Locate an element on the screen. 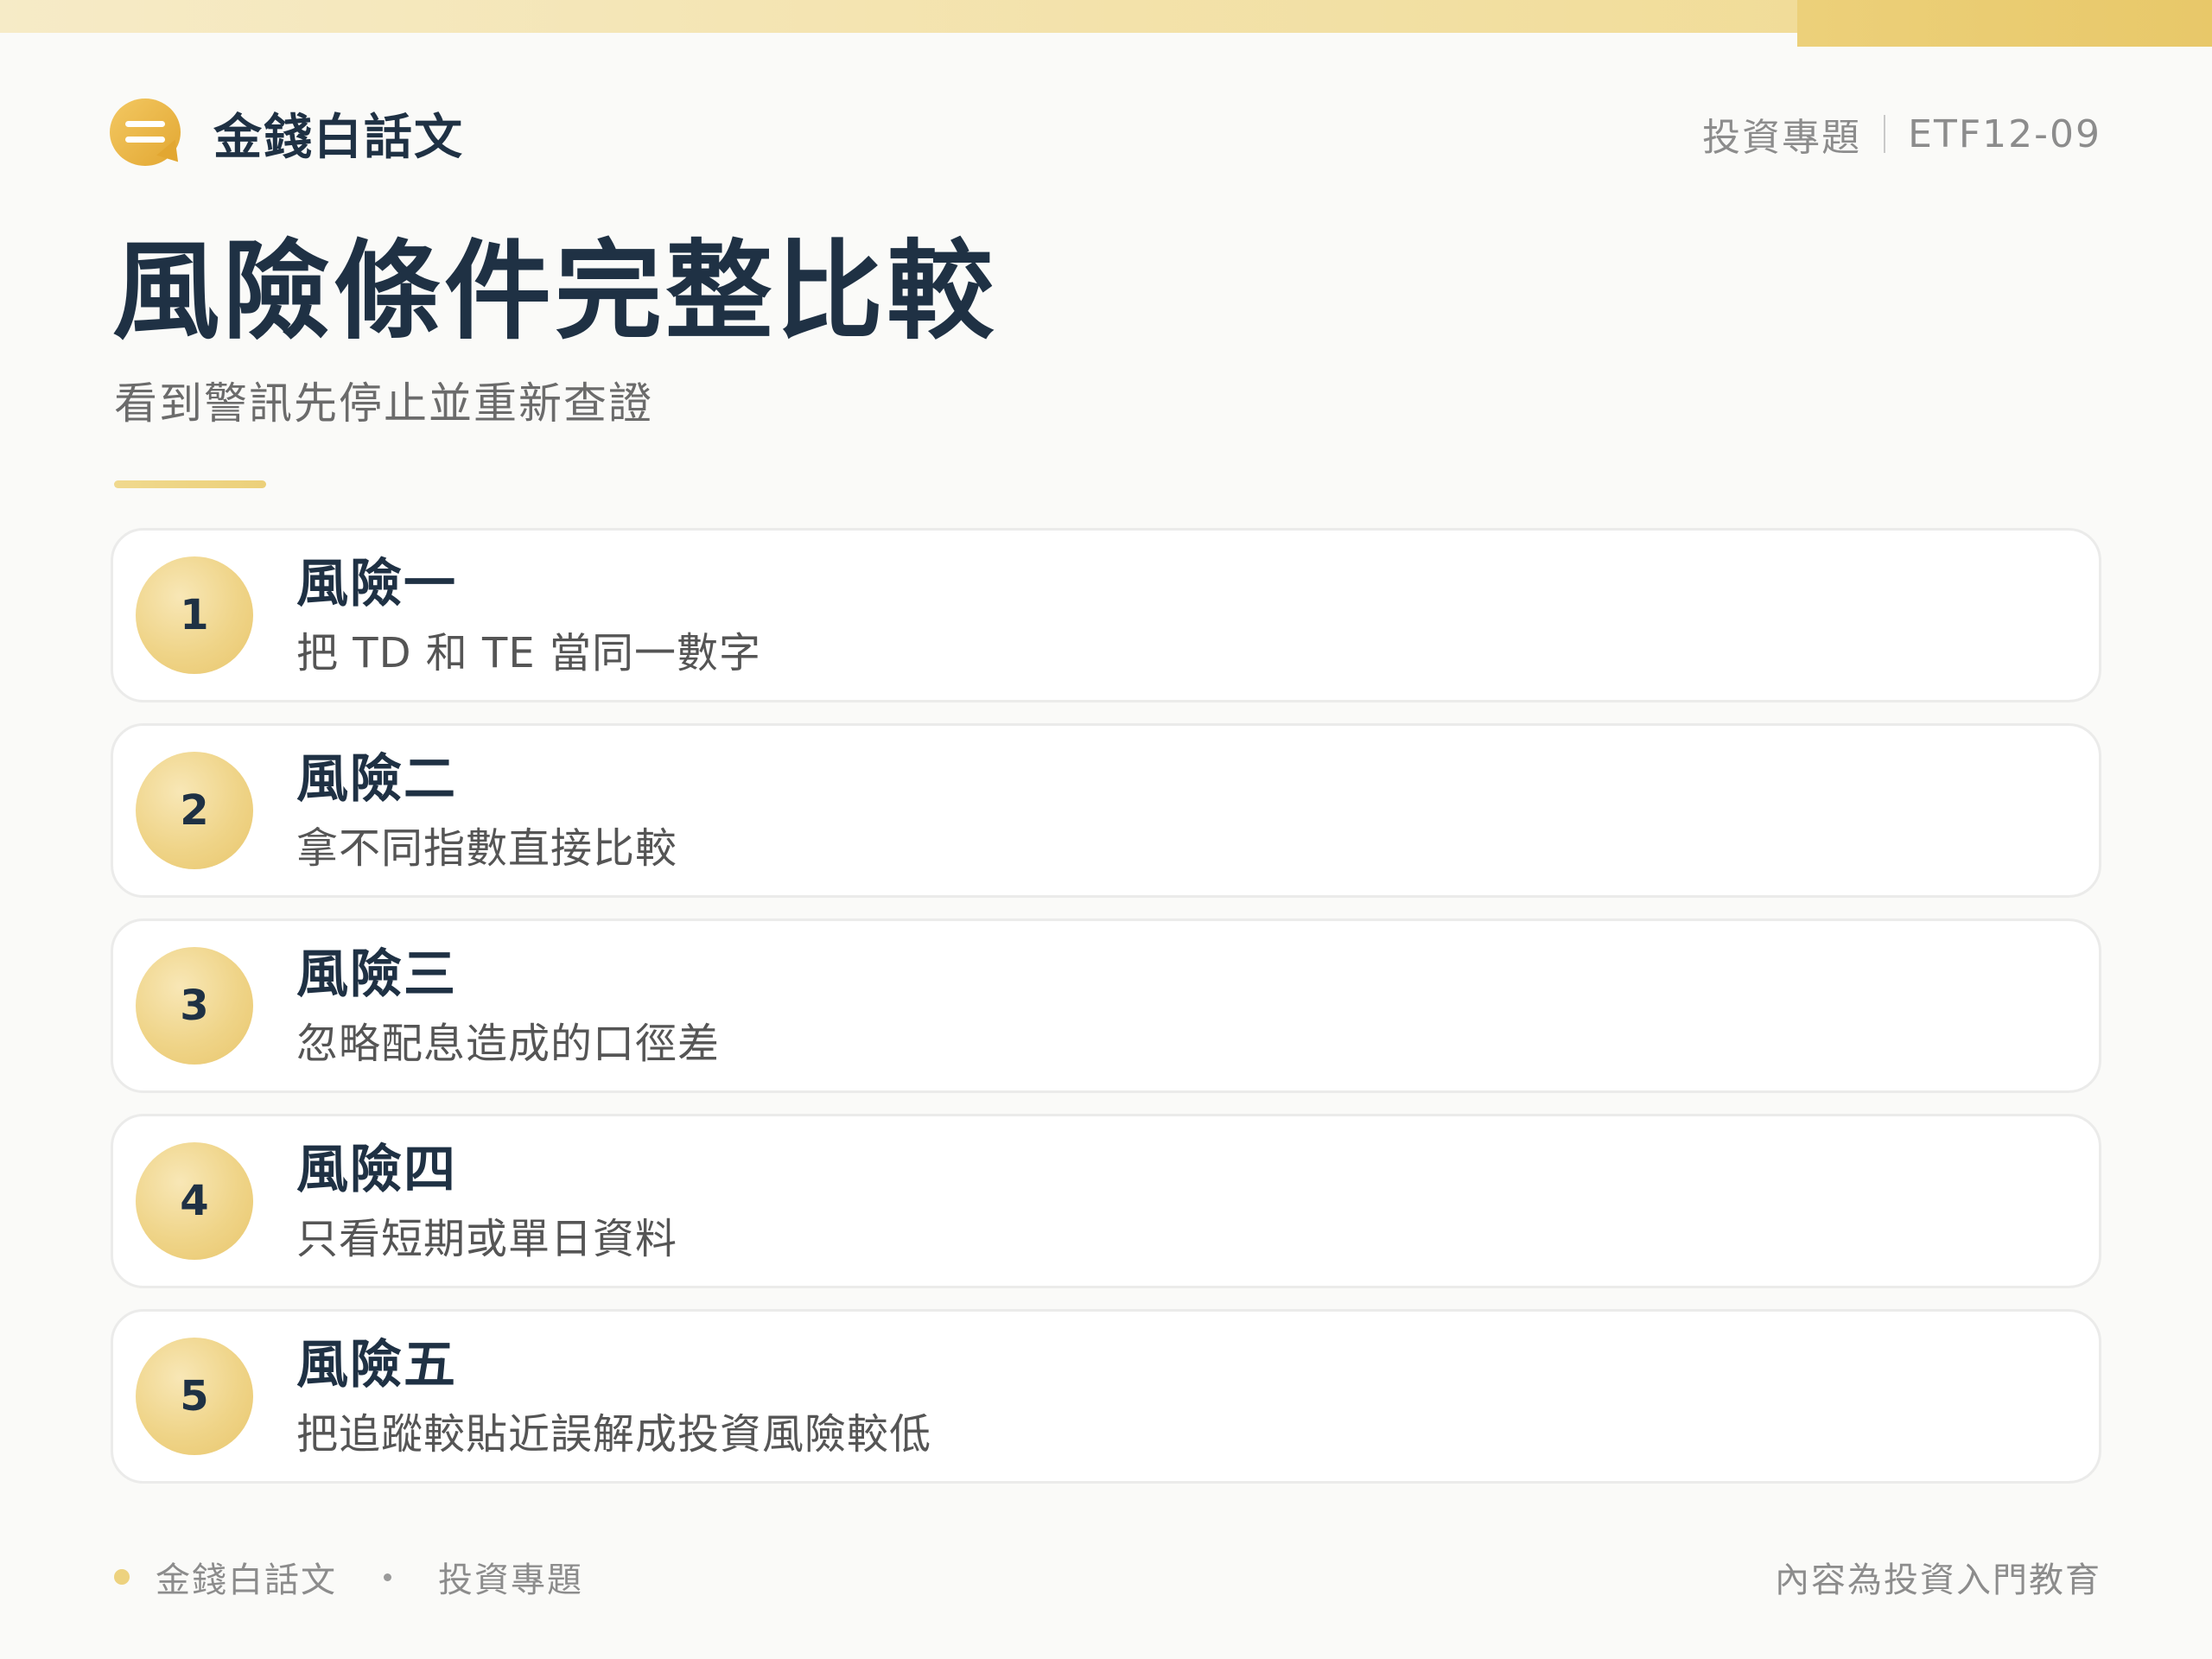 Image resolution: width=2212 pixels, height=1659 pixels. title-underline is located at coordinates (190, 484).